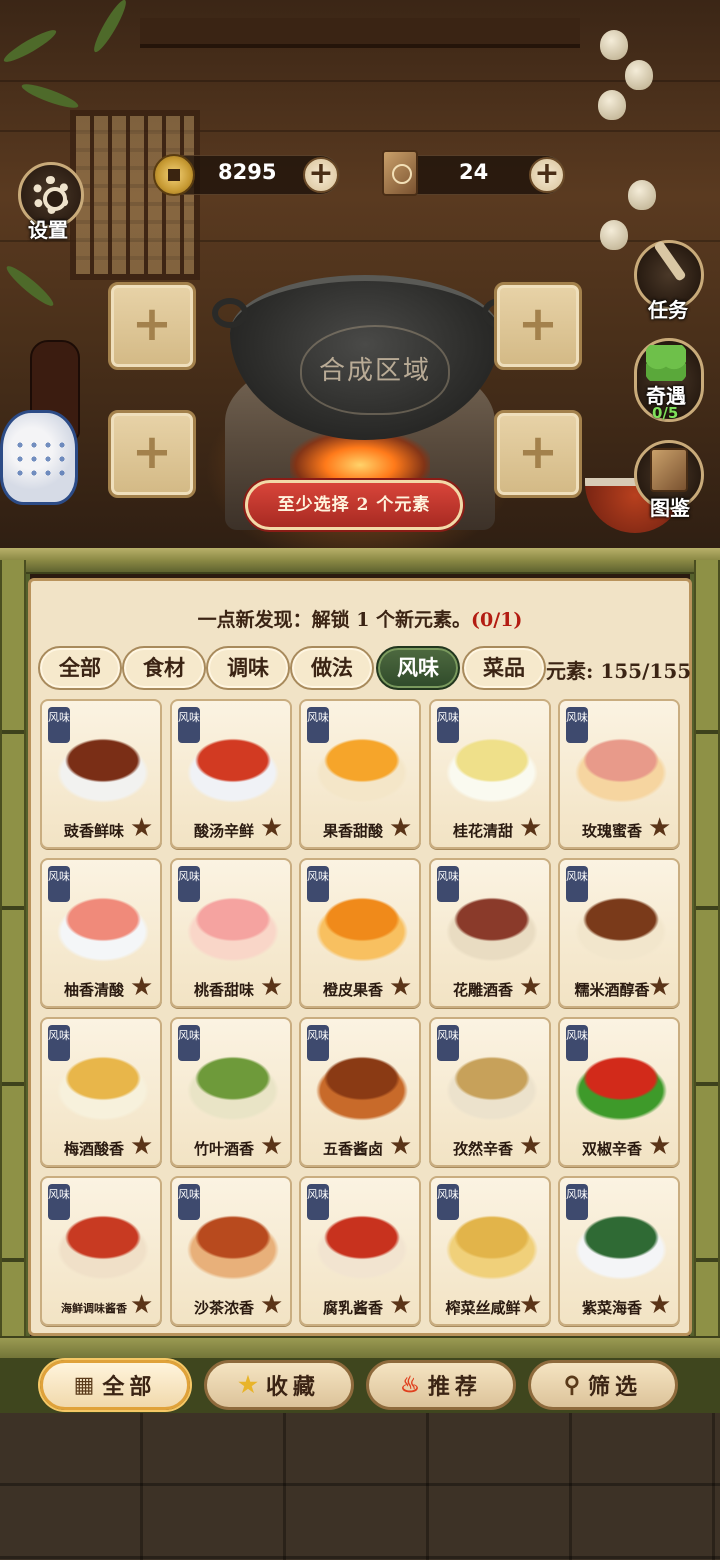  Describe the element at coordinates (665, 413) in the screenshot. I see `encounter-progress: 0/5` at that location.